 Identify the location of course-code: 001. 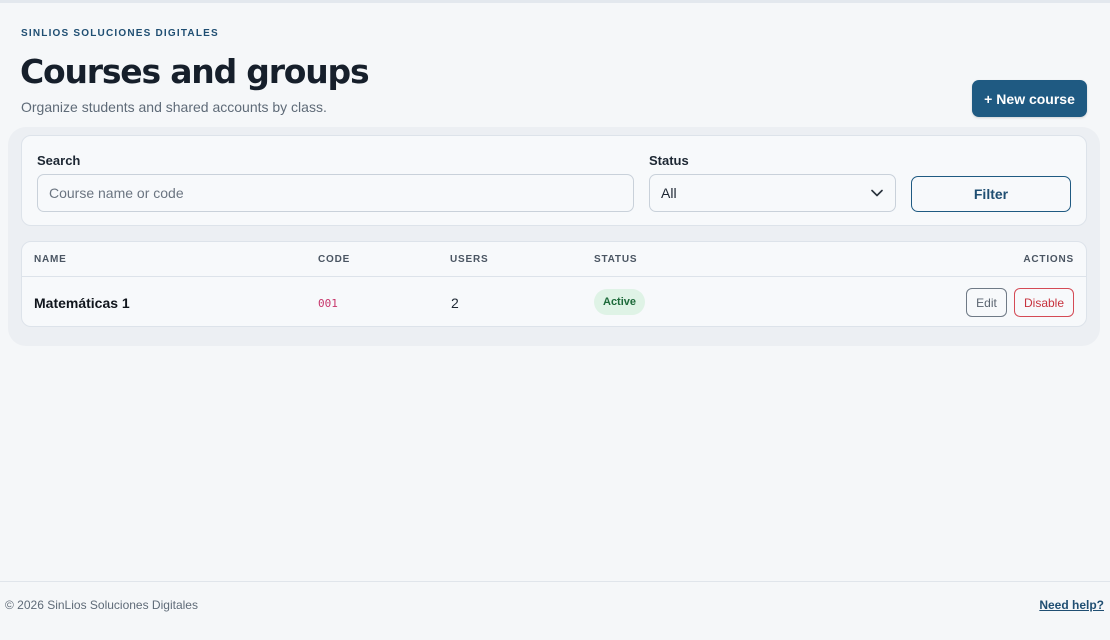
(328, 303).